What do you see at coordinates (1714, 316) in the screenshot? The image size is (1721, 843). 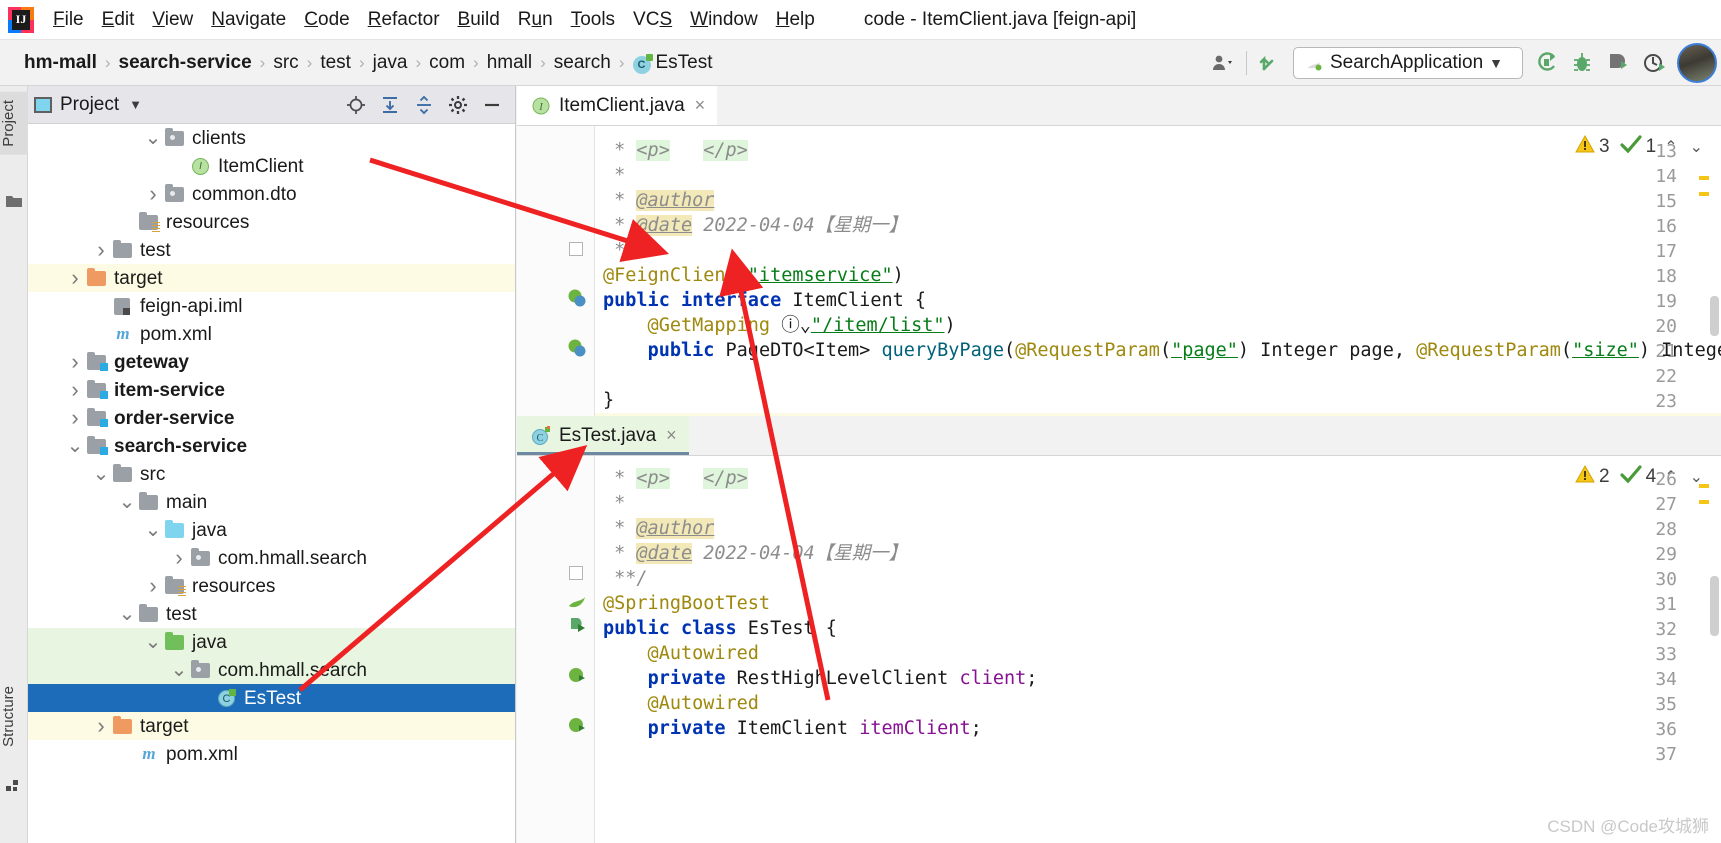 I see `editor-scrollbar-top` at bounding box center [1714, 316].